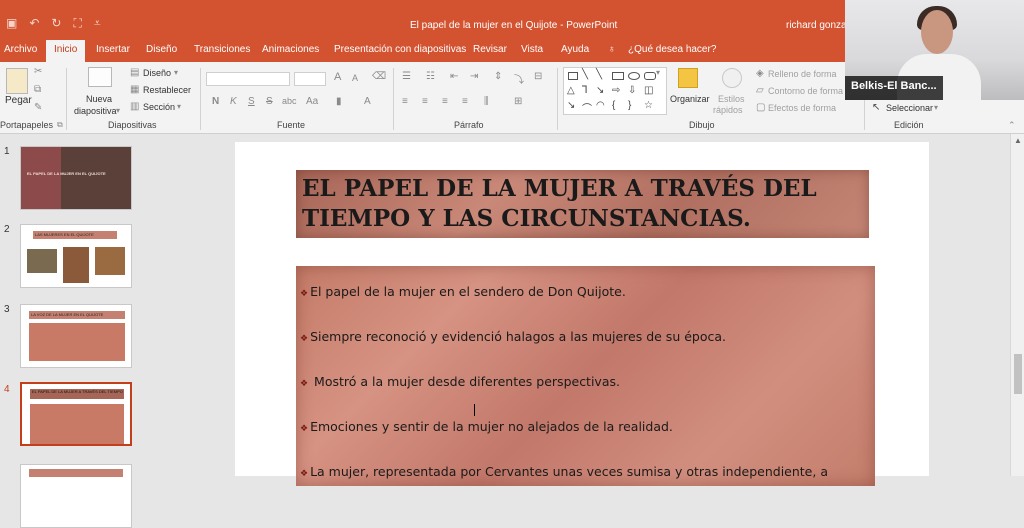 This screenshot has height=528, width=1024. What do you see at coordinates (648, 90) in the screenshot?
I see `callout-shape-icon: ◫` at bounding box center [648, 90].